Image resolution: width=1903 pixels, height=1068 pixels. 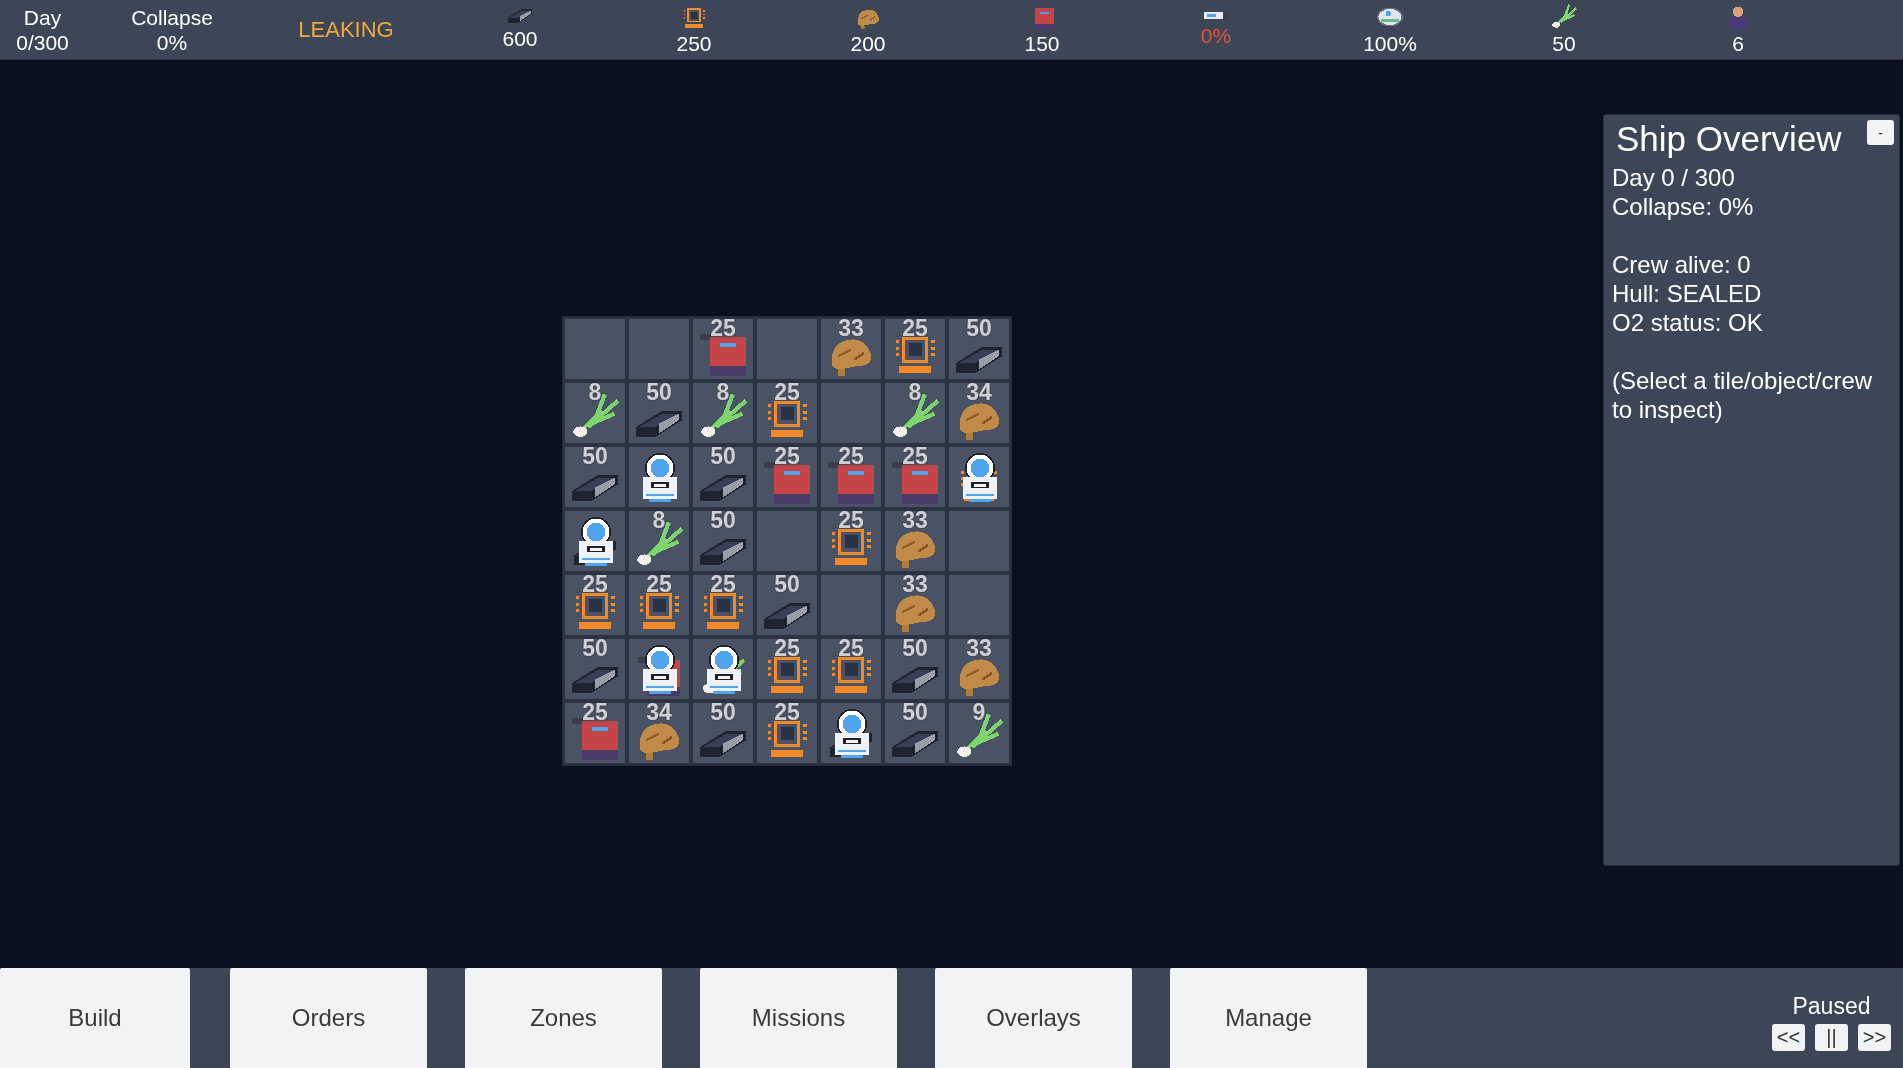 I want to click on speed-button: >>, so click(x=1874, y=1037).